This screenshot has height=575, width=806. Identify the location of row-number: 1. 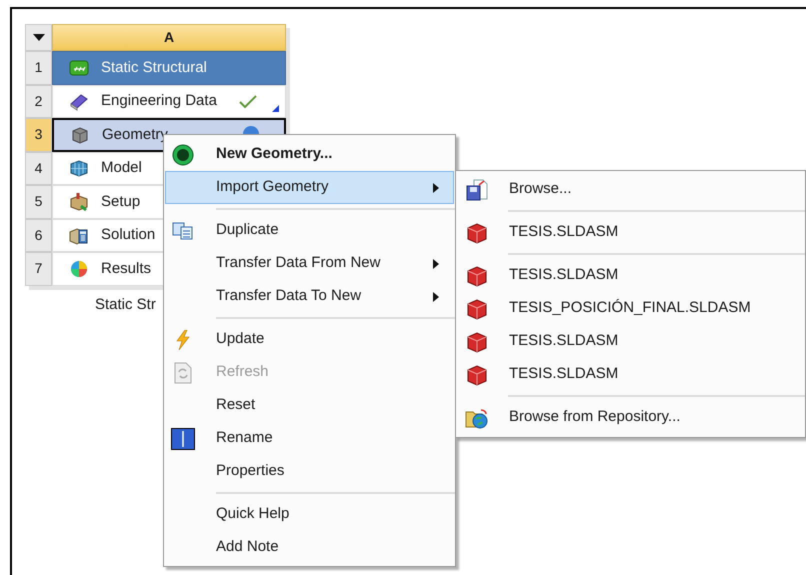
(38, 67).